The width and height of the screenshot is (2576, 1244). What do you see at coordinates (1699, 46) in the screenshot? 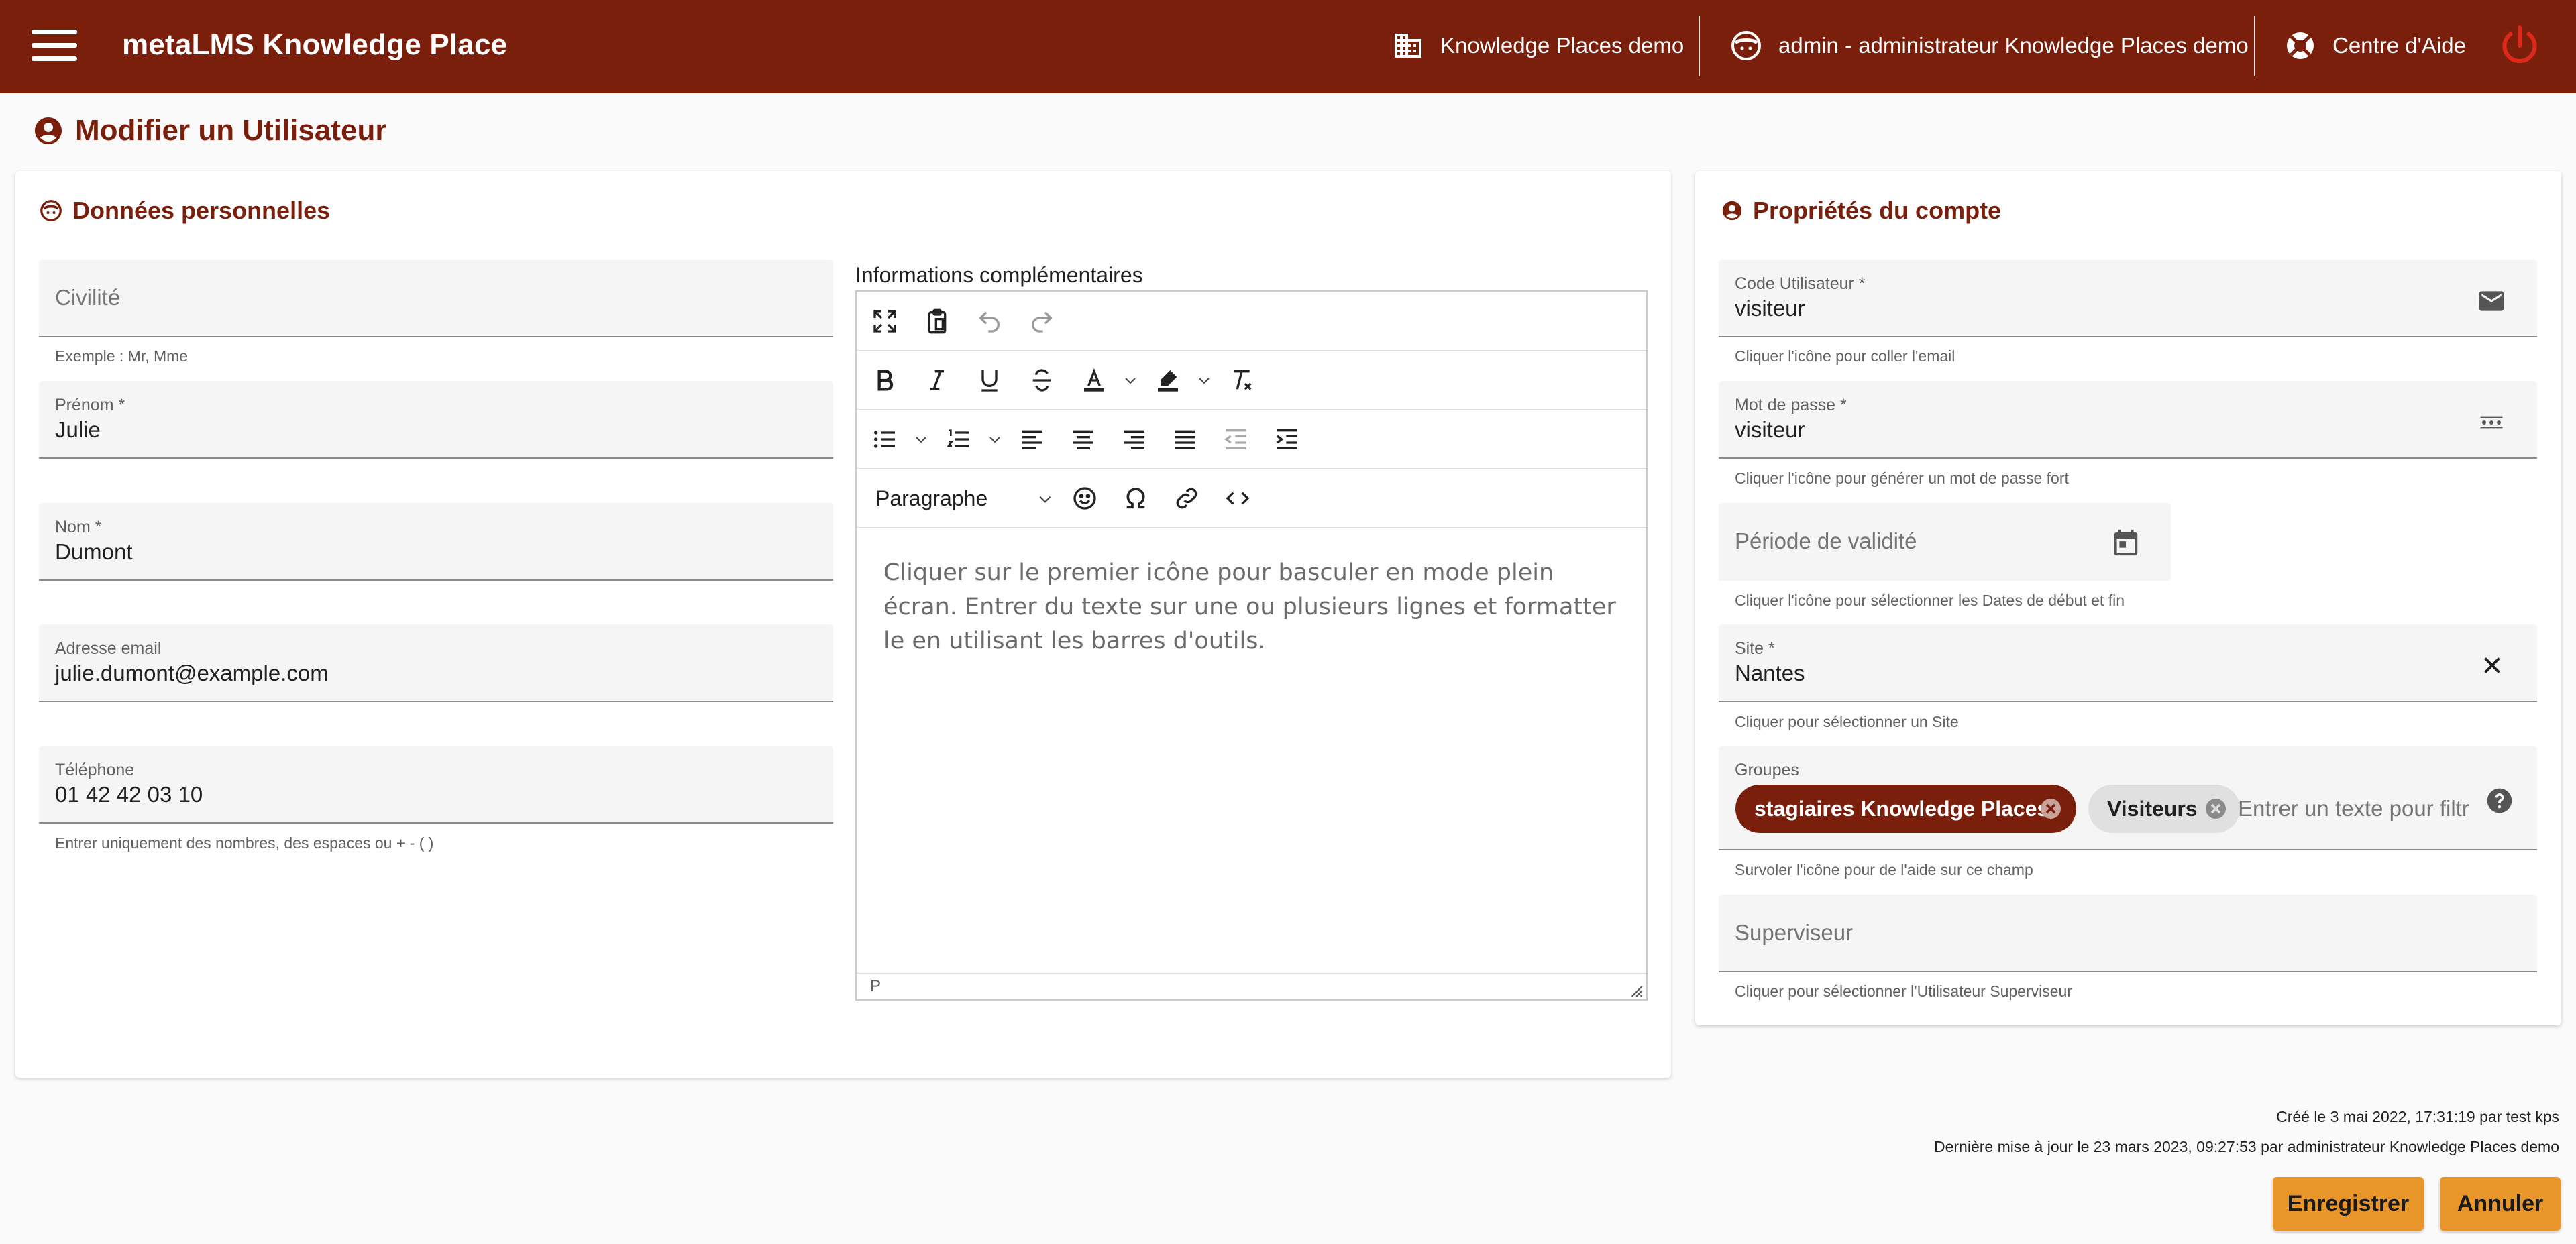
I see `divider` at bounding box center [1699, 46].